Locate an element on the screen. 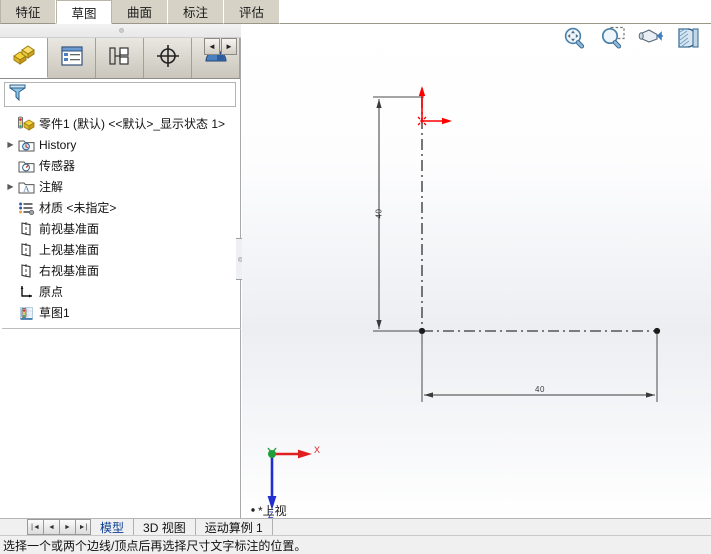 Image resolution: width=711 pixels, height=554 pixels. tree-twisty-sensors is located at coordinates (10, 165).